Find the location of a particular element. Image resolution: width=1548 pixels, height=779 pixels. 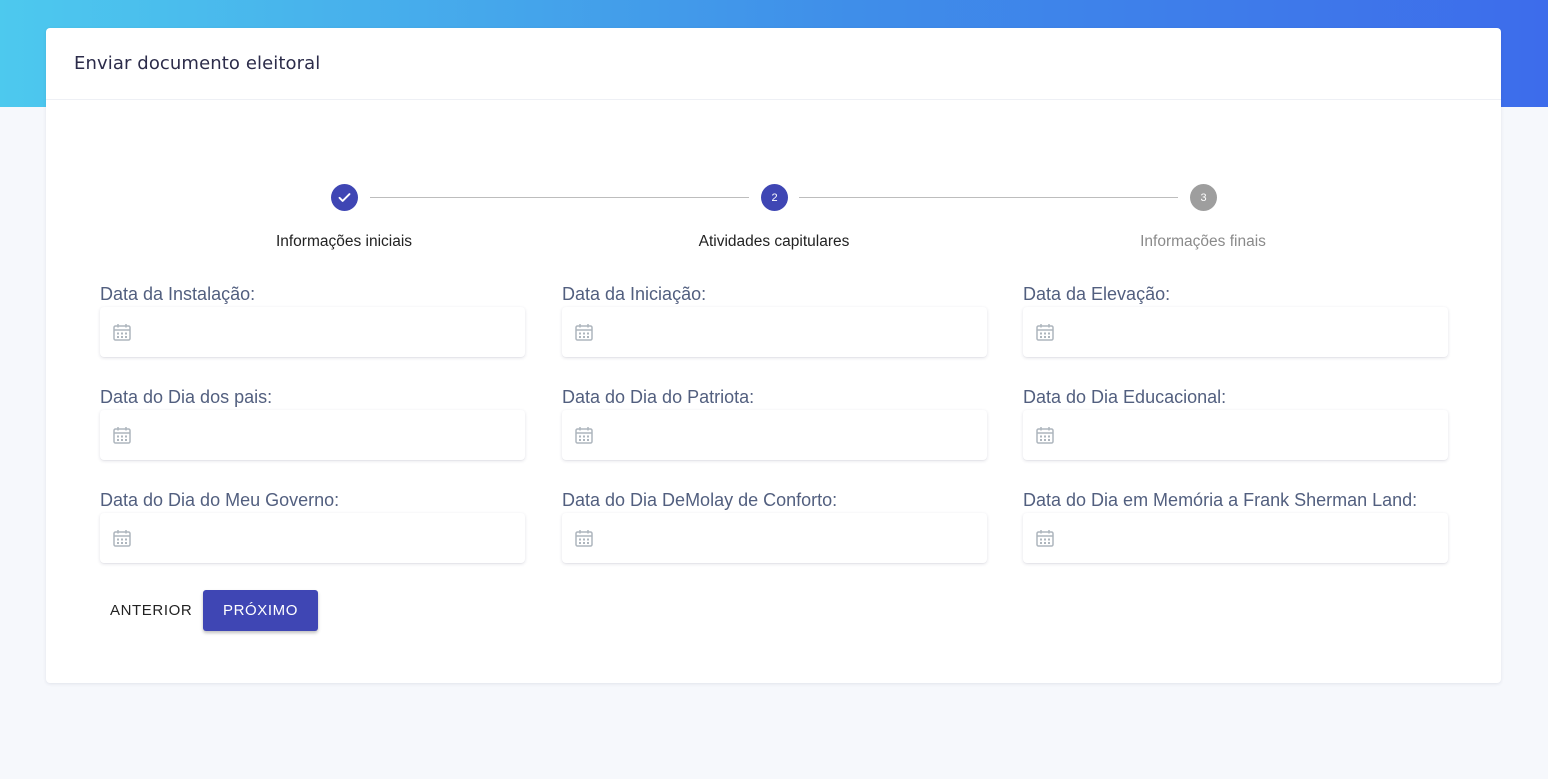

initiation-date-input is located at coordinates (796, 332).